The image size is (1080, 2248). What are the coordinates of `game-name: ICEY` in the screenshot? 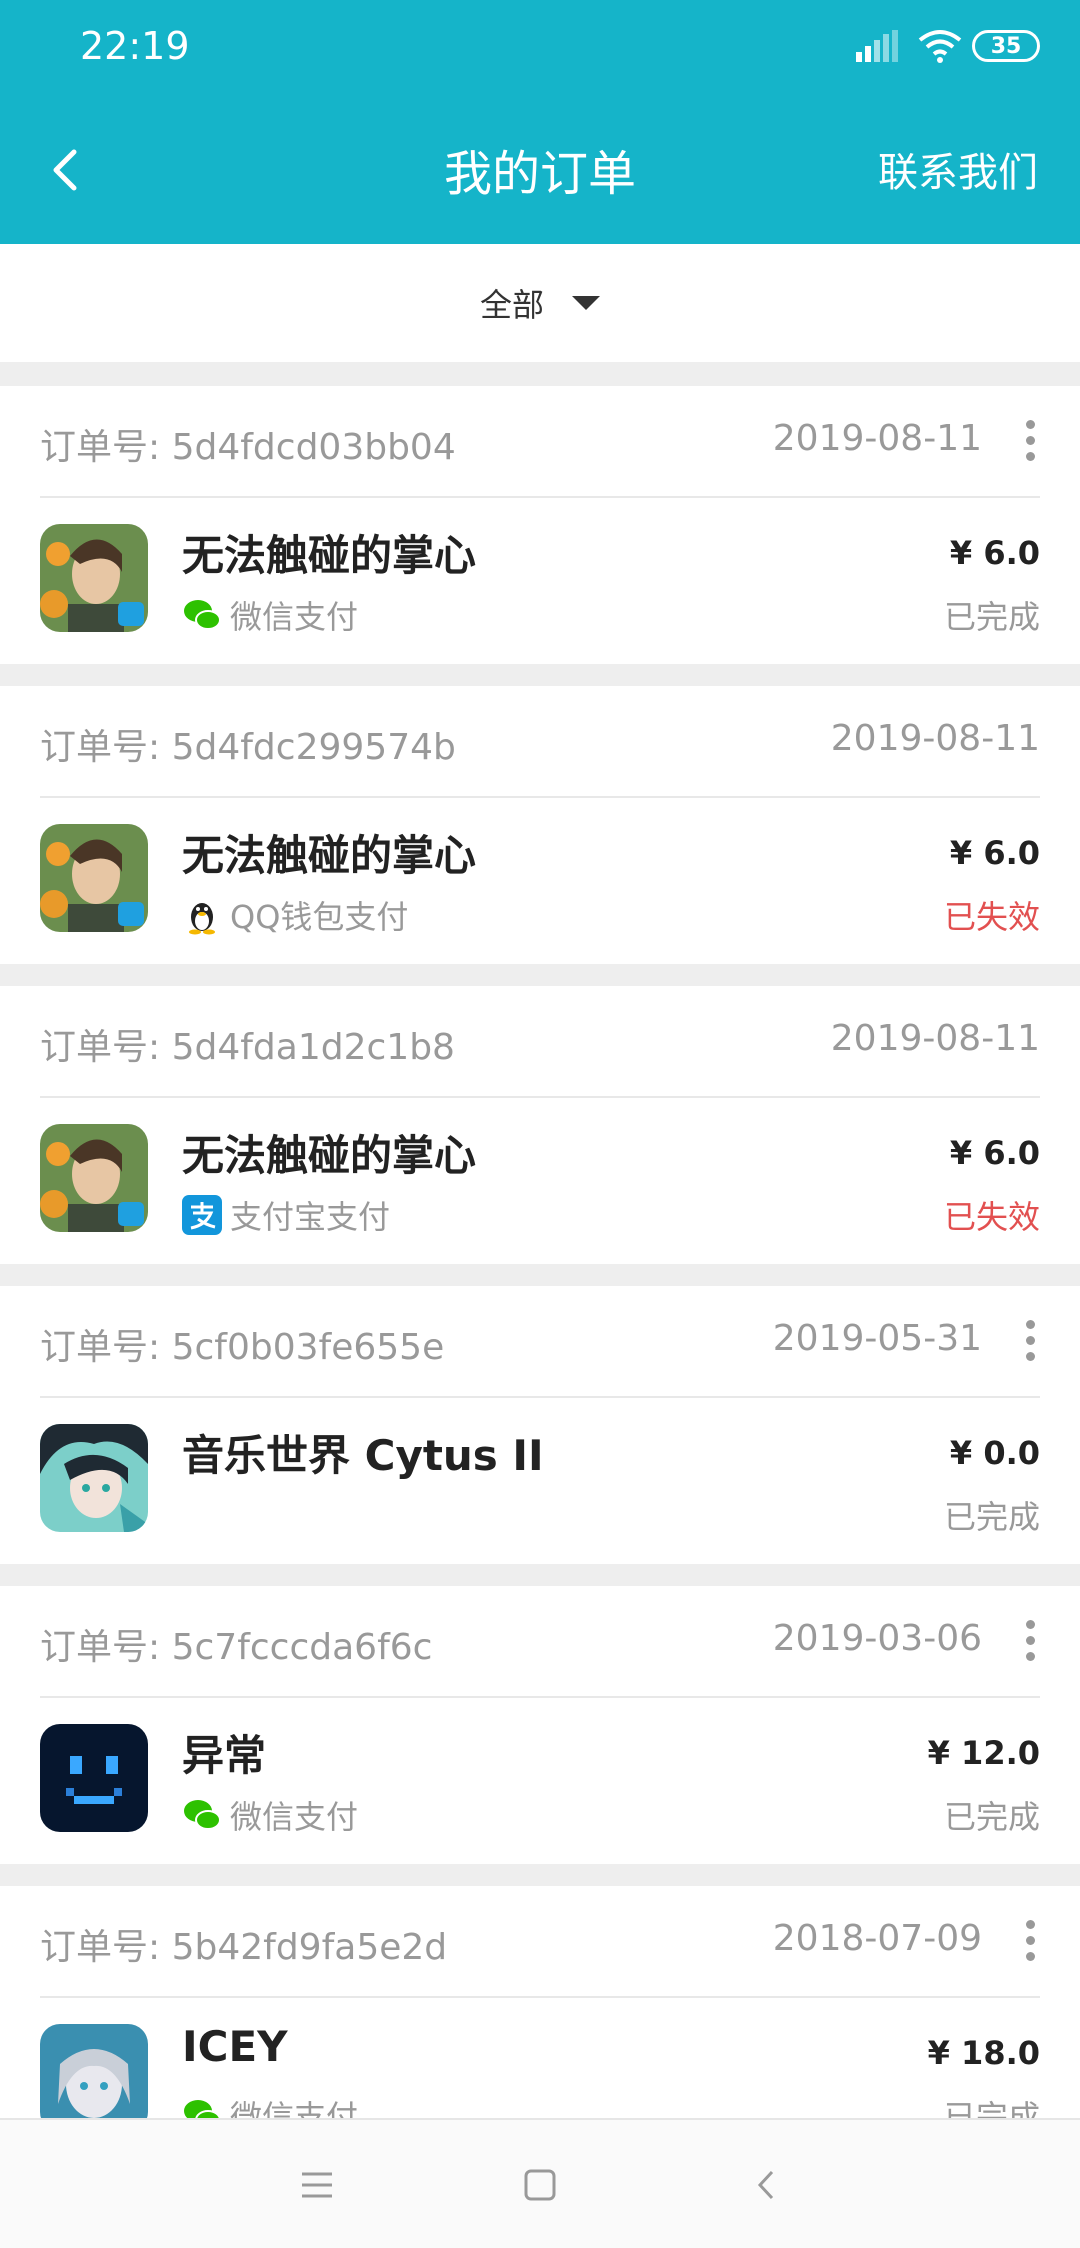 It's located at (235, 2046).